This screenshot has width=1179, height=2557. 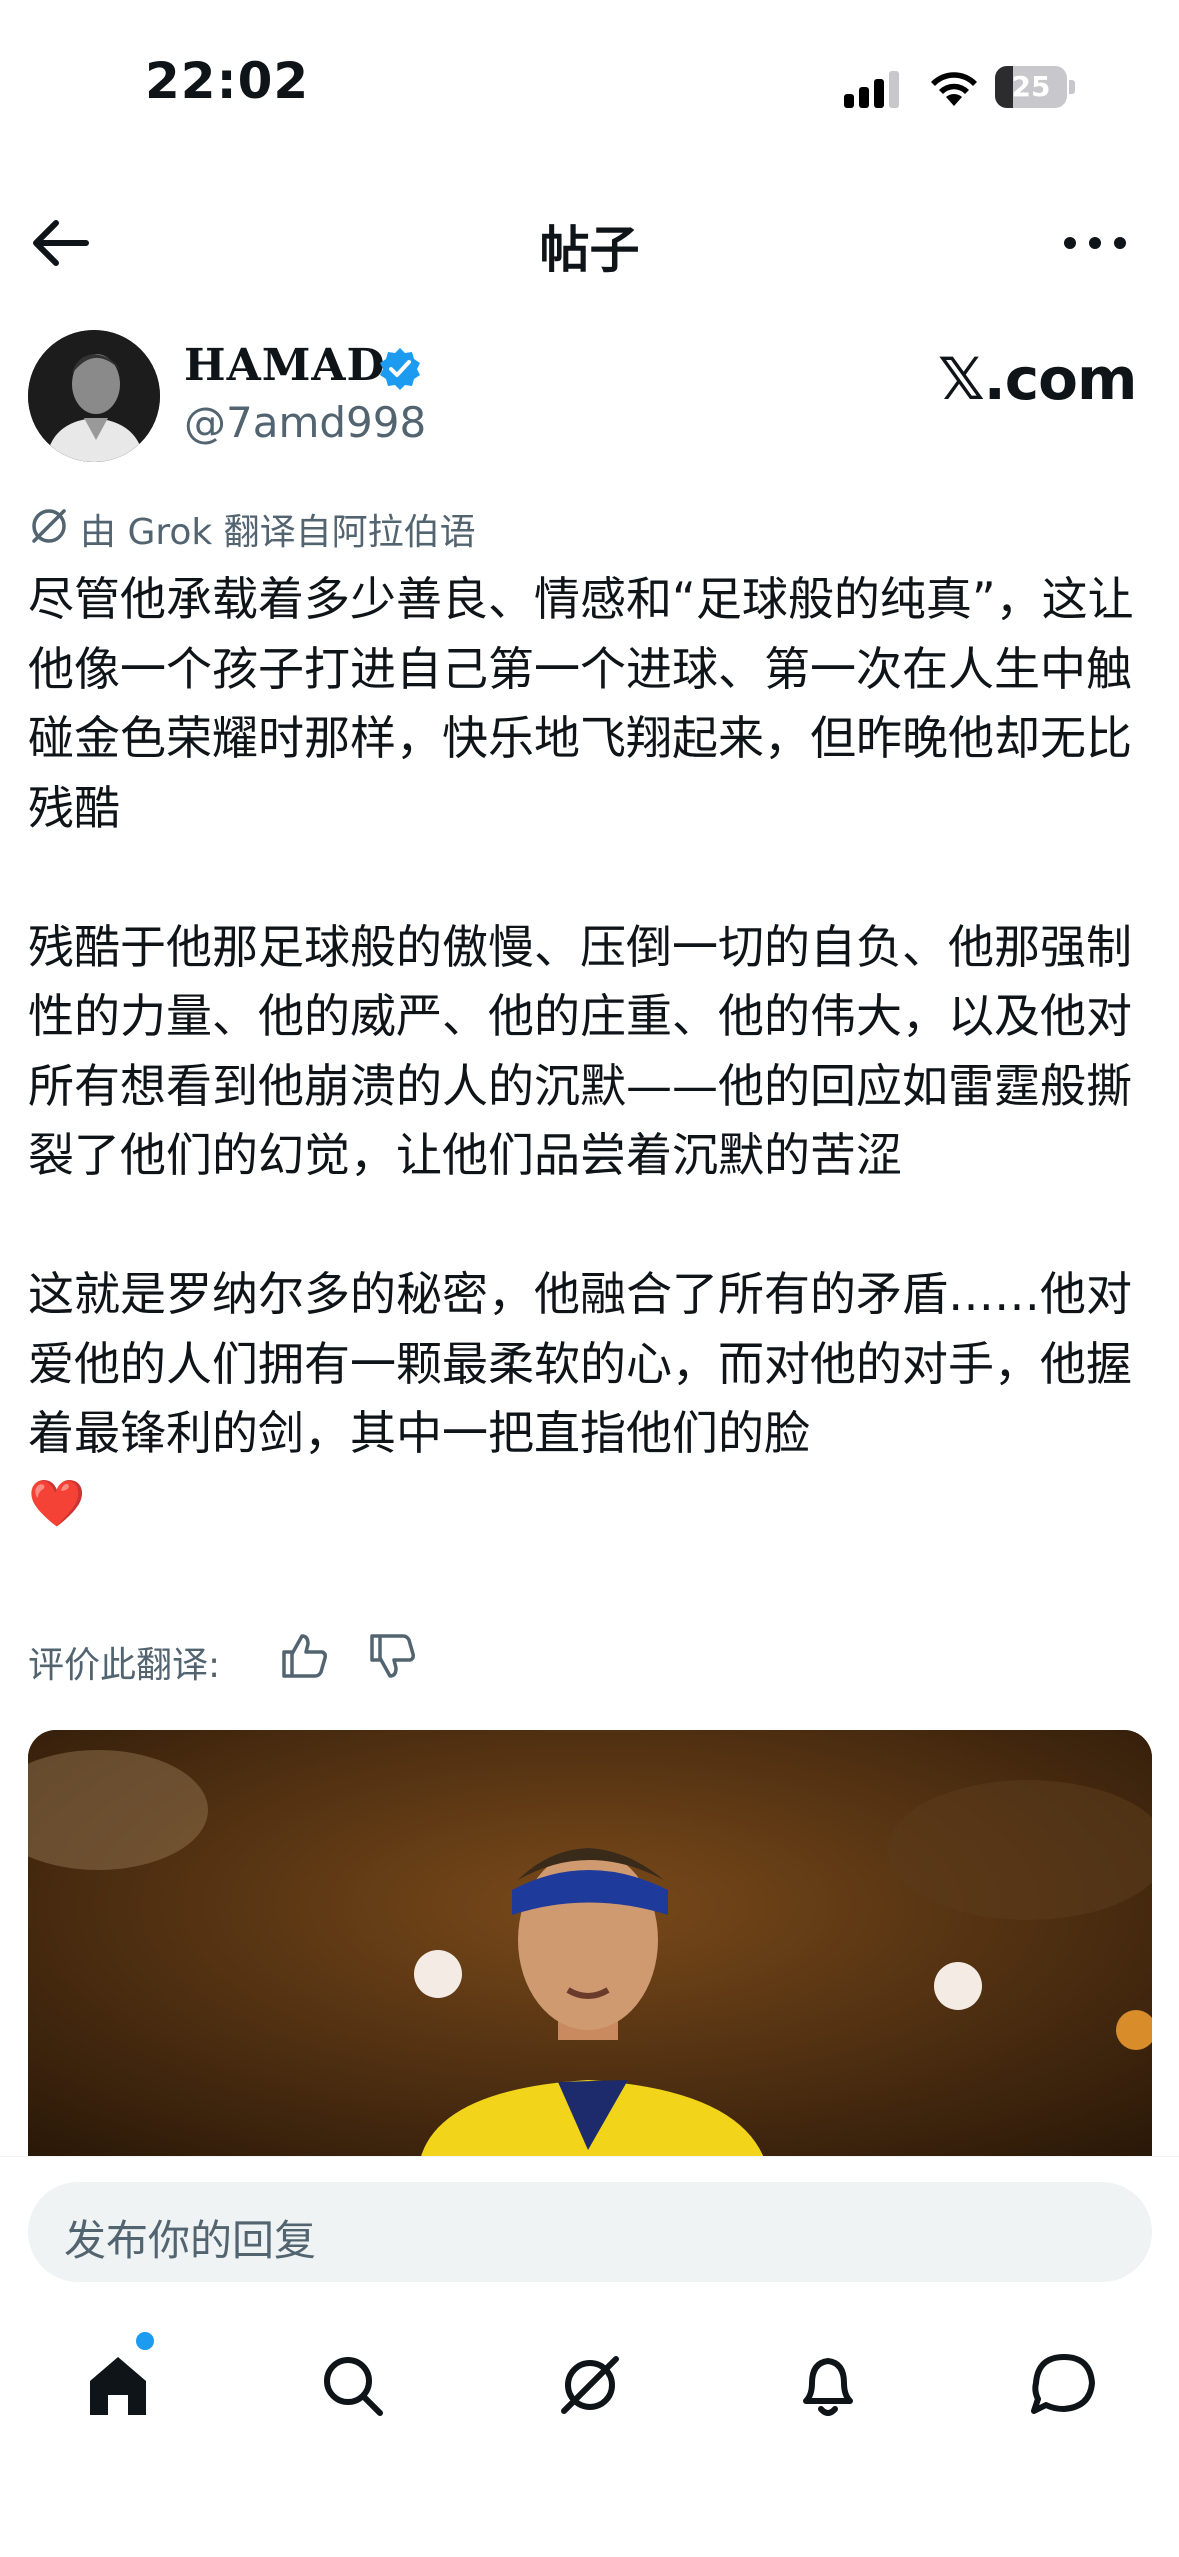 I want to click on tab-home, so click(x=118, y=2385).